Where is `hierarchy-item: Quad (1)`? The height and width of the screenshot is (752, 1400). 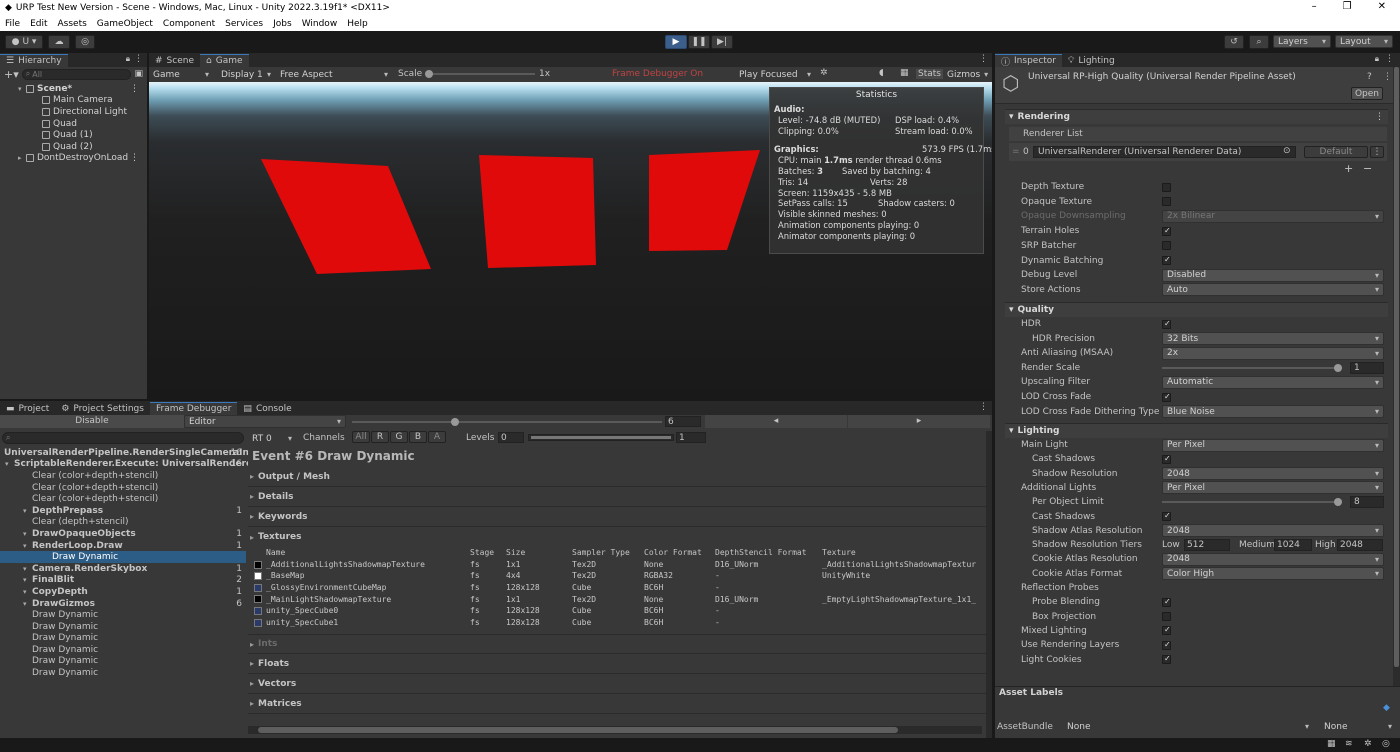 hierarchy-item: Quad (1) is located at coordinates (73, 135).